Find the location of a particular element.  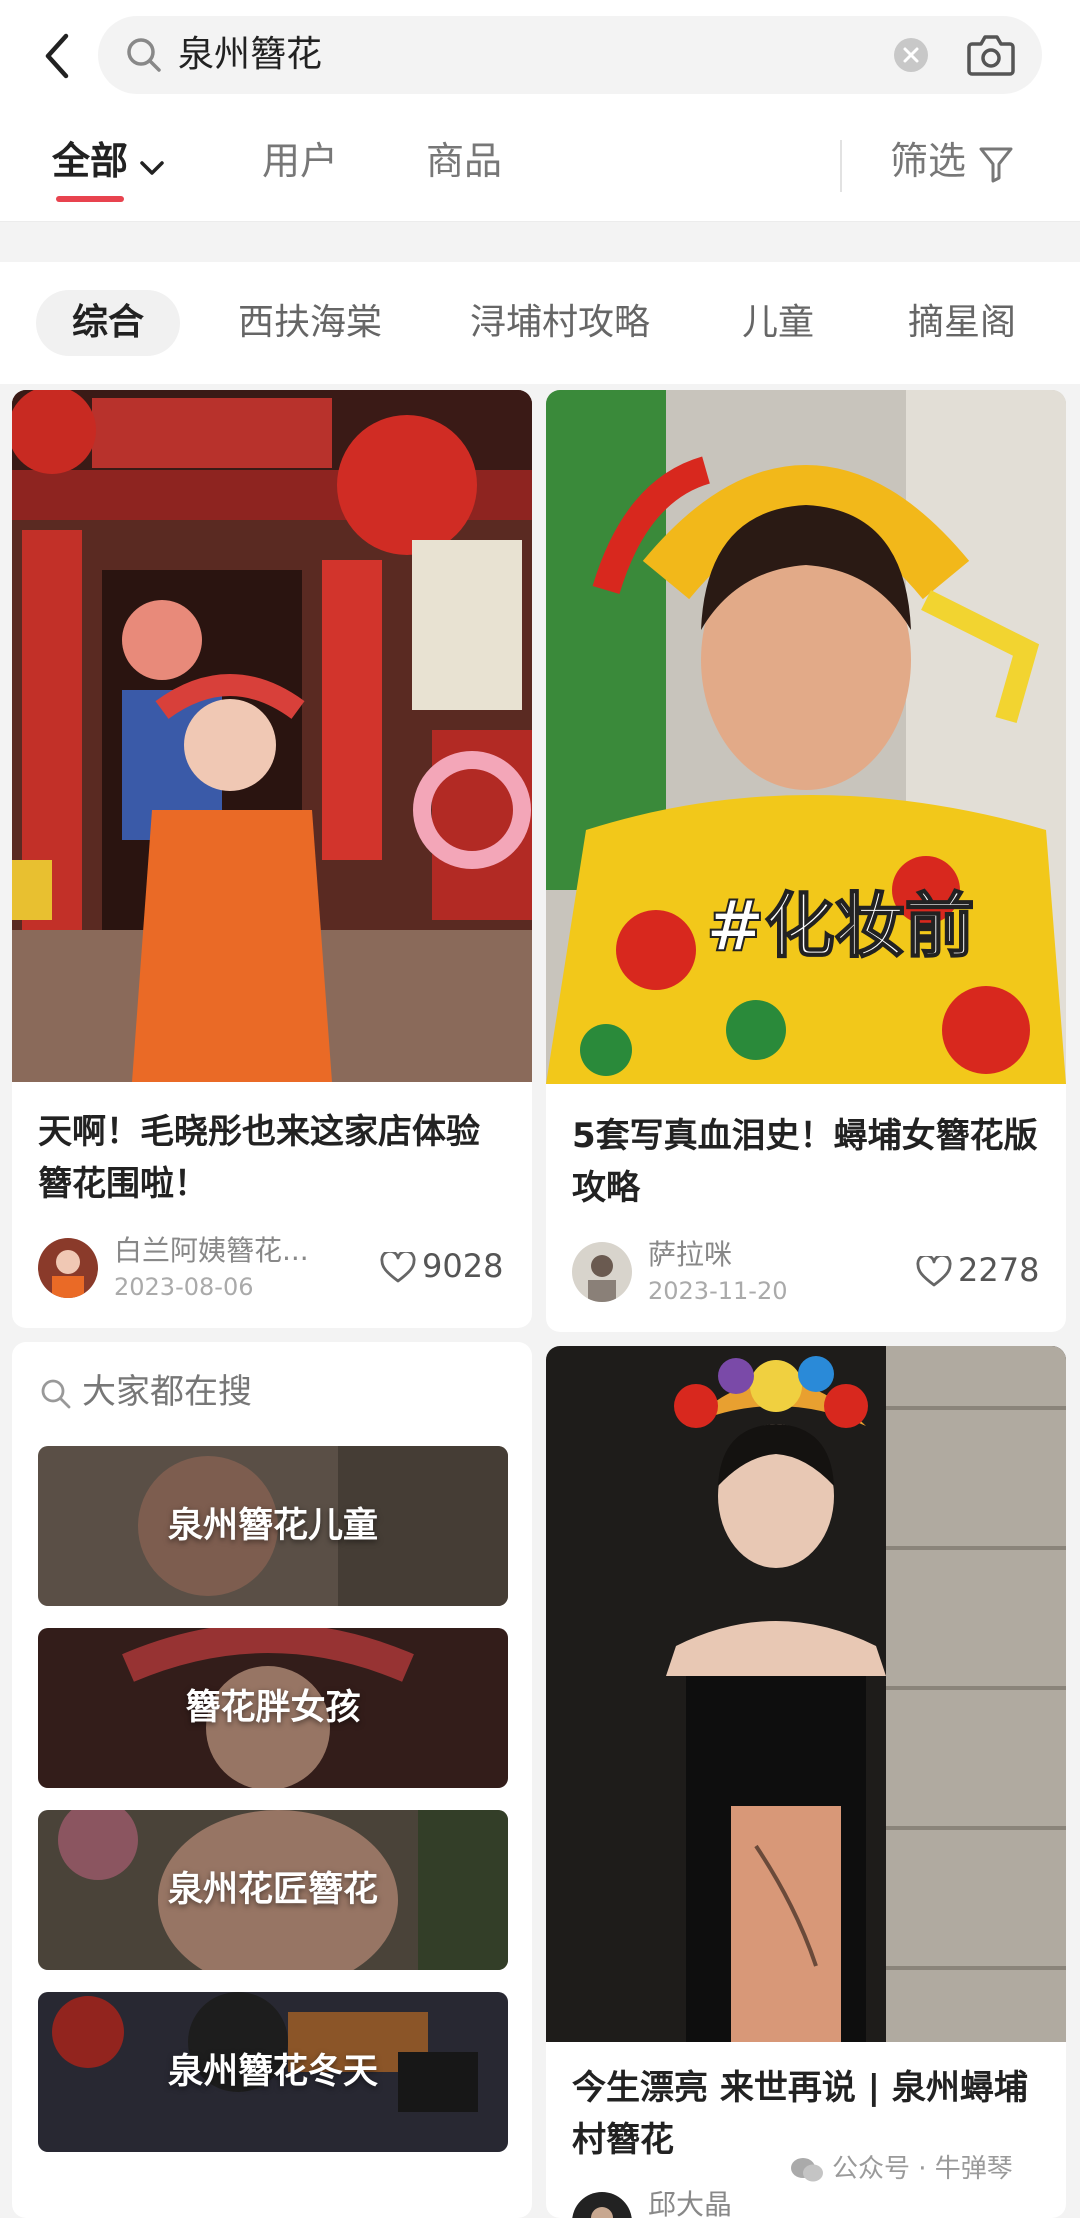

watermark-text: 公众号 · 牛弹琴 is located at coordinates (922, 2169).